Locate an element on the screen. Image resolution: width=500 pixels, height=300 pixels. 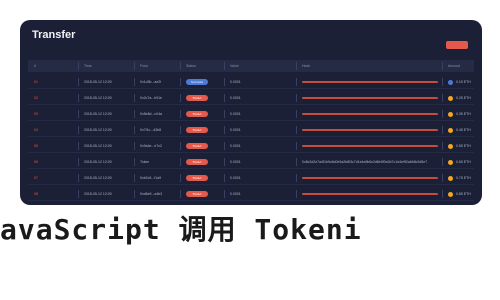
row-amount: 0.75 ETH is located at coordinates (463, 178).